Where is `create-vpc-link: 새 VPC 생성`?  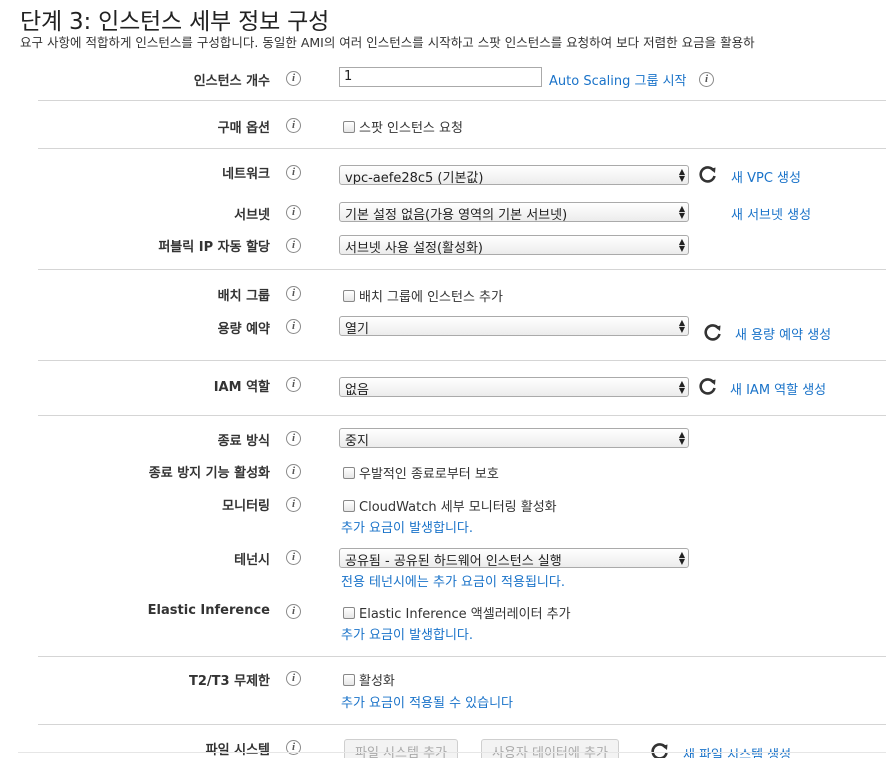 create-vpc-link: 새 VPC 생성 is located at coordinates (766, 176).